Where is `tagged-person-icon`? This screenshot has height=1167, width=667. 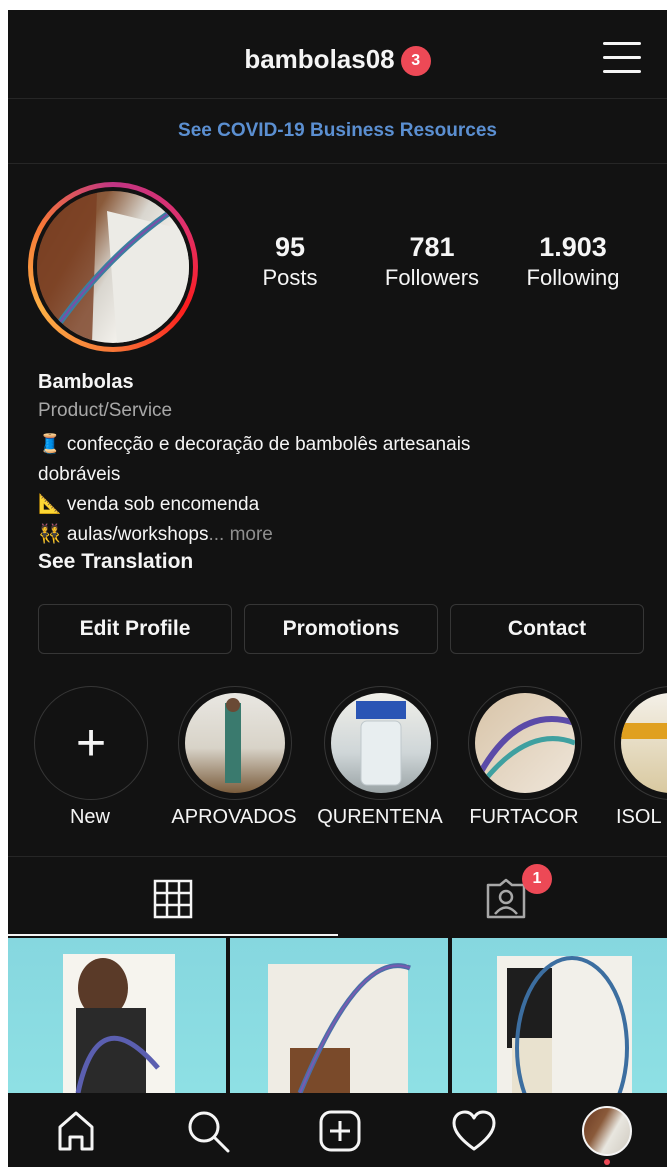
tagged-person-icon is located at coordinates (506, 898).